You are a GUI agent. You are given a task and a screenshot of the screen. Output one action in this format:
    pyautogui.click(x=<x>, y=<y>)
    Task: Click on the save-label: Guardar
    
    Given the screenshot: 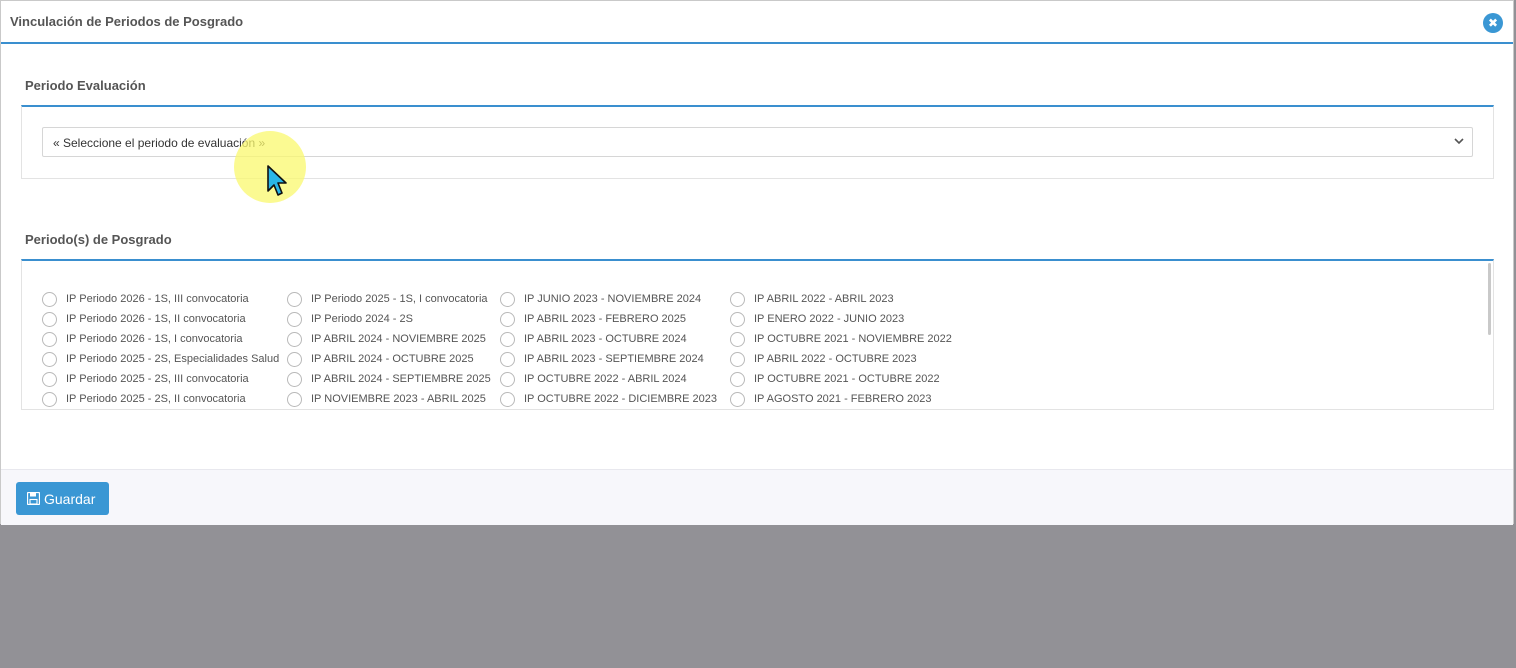 What is the action you would take?
    pyautogui.click(x=70, y=499)
    